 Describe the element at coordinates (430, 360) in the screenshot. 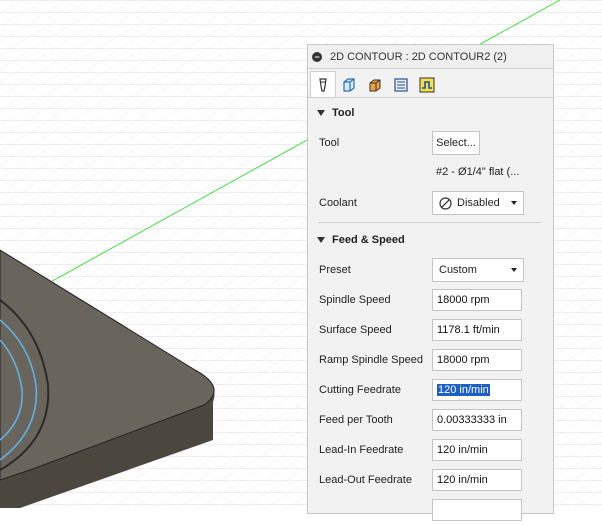

I see `ramp-spindle-speed-row: Ramp Spindle Speed 18000 rpm` at that location.